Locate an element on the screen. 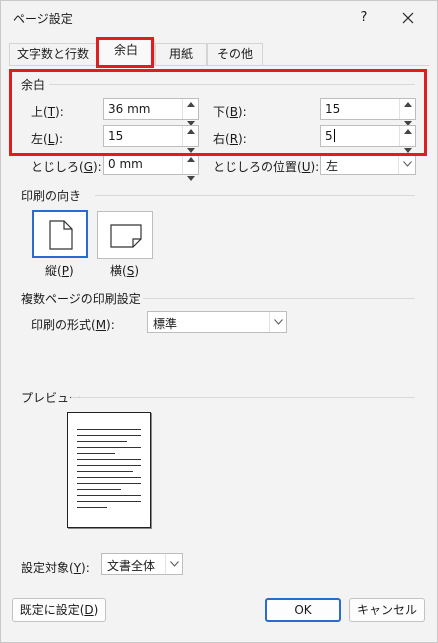 The height and width of the screenshot is (643, 438). tab-margins: 余白 is located at coordinates (126, 52).